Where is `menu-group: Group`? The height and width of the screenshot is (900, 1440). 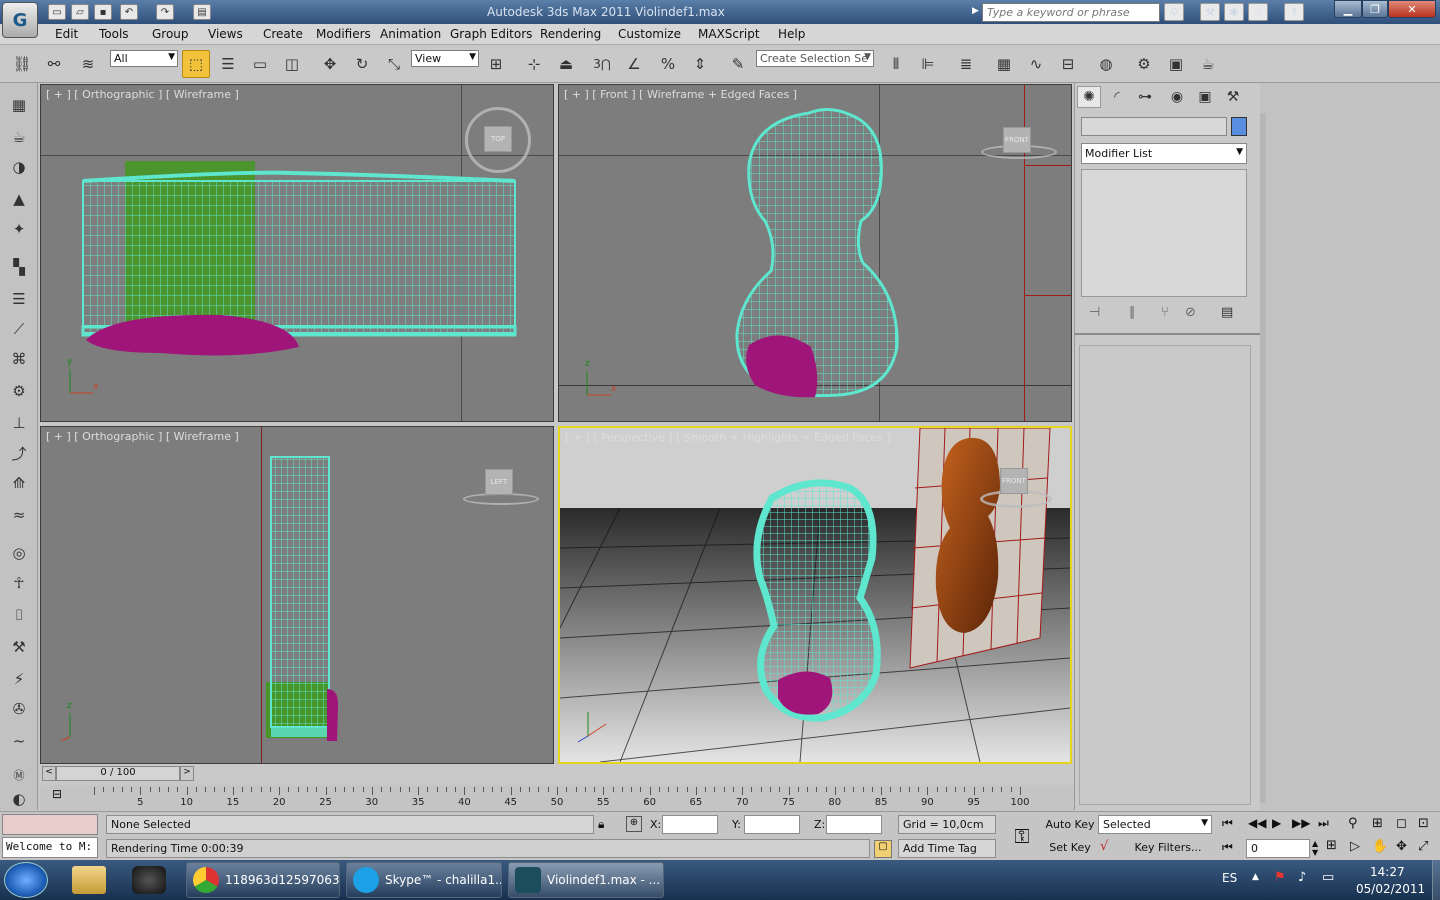 menu-group: Group is located at coordinates (170, 34).